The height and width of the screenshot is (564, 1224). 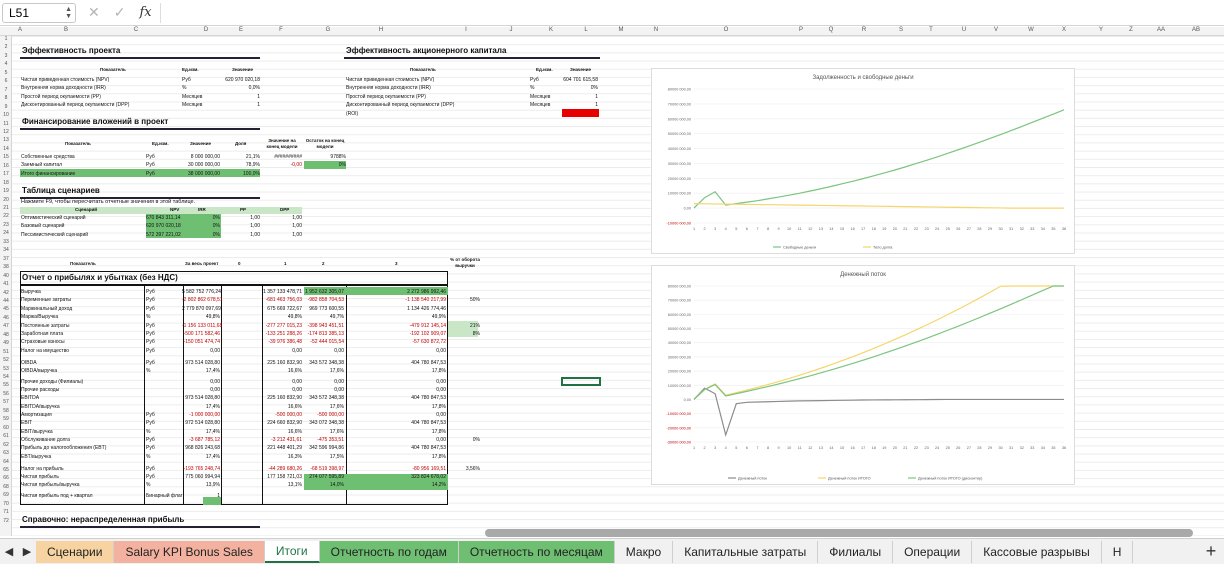 I want to click on column-header-F: F, so click(x=281, y=30).